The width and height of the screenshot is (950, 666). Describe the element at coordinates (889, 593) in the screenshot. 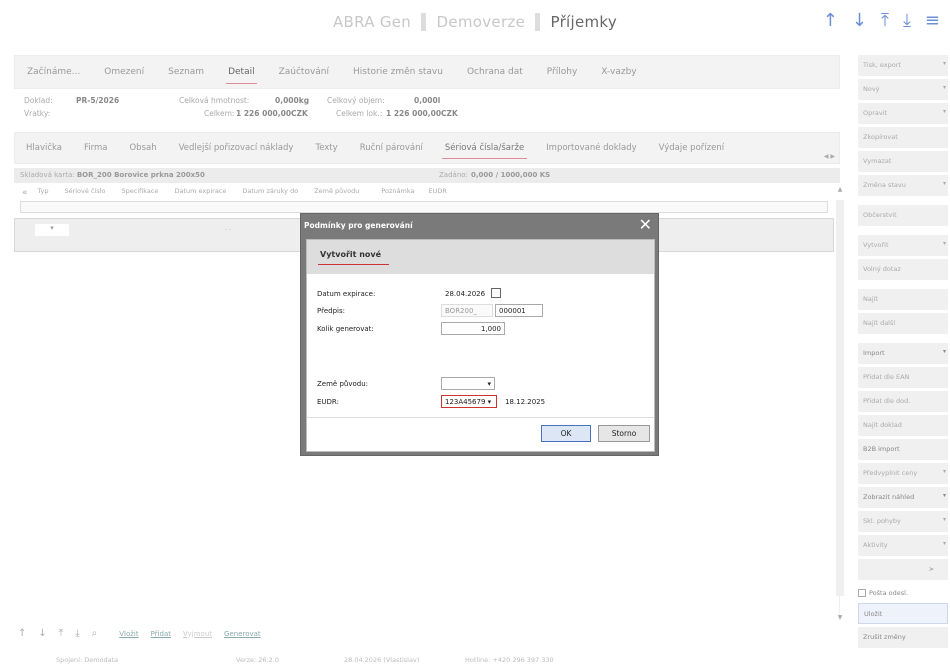

I see `posta-label: Pošta odesl.` at that location.